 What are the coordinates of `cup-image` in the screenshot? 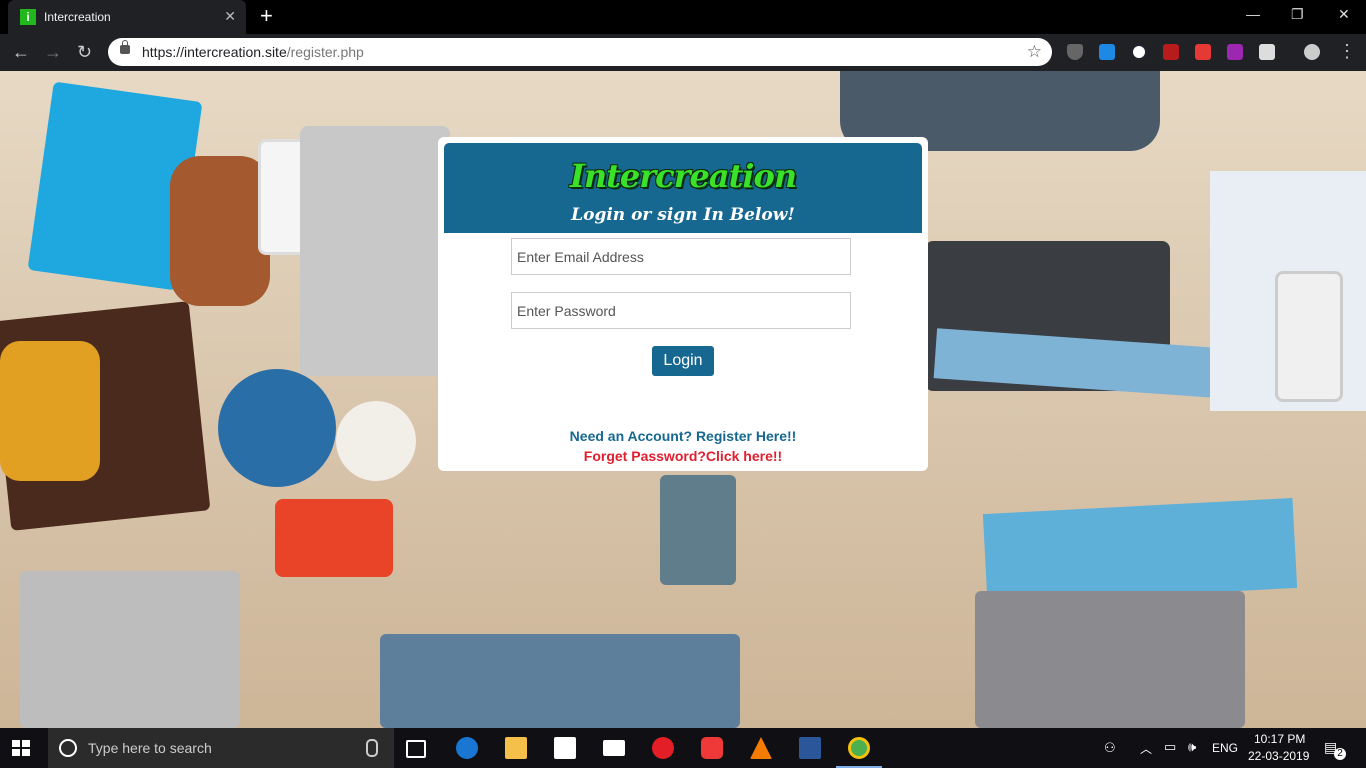 It's located at (376, 441).